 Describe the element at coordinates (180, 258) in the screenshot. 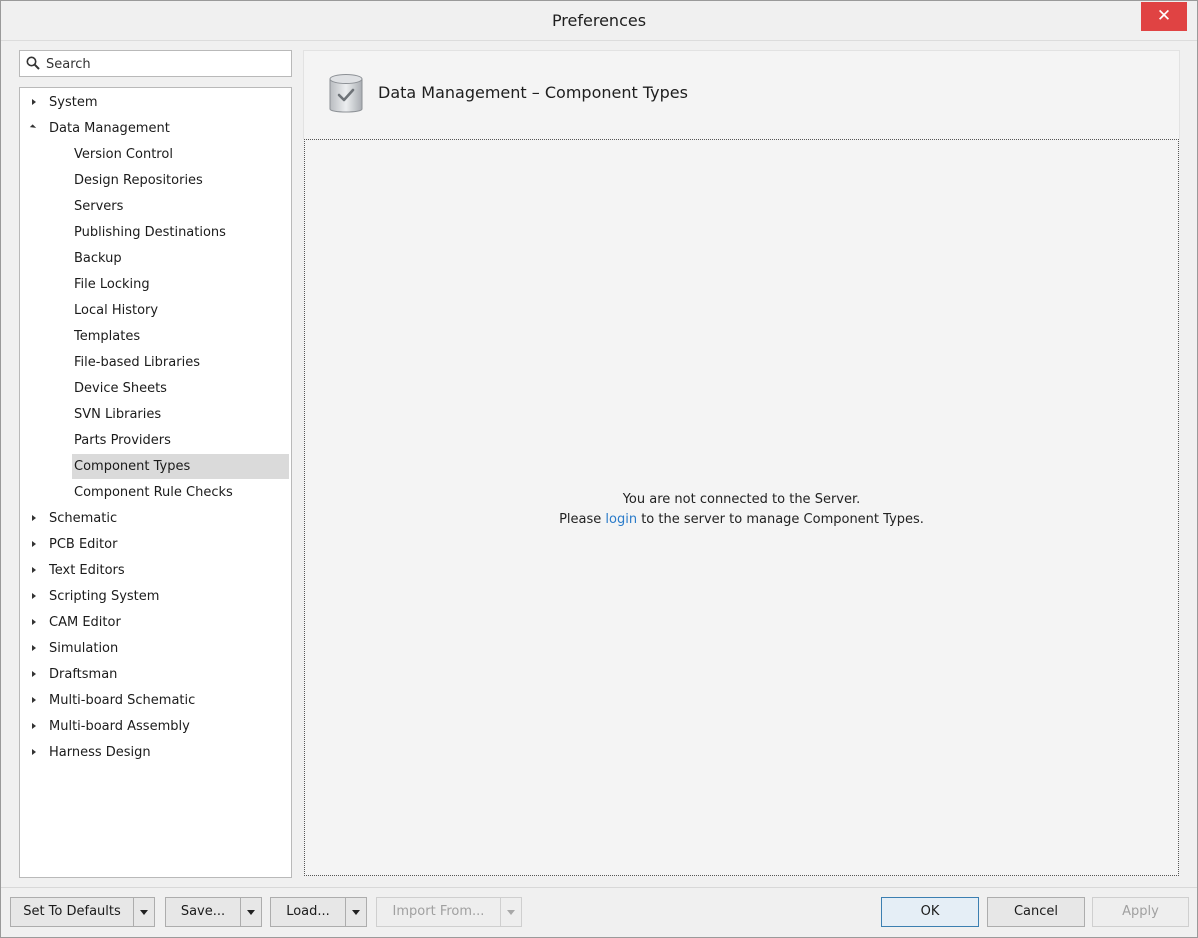

I see `tree-item-backup: Backup` at that location.